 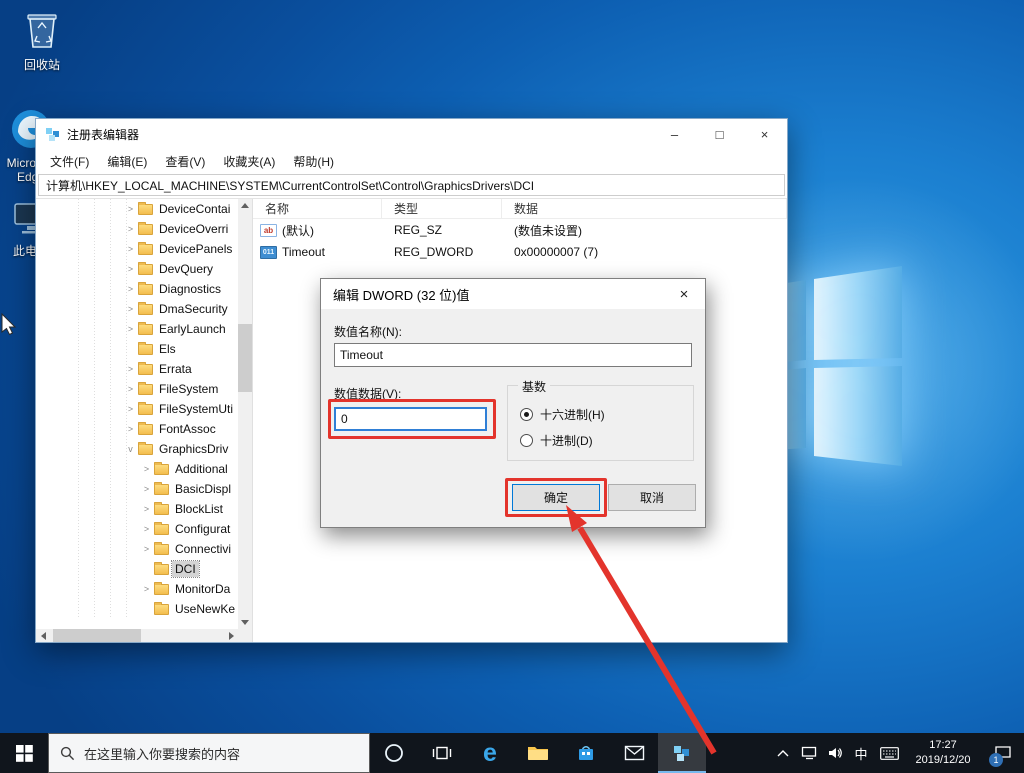 I want to click on hex-radio-button, so click(x=526, y=414).